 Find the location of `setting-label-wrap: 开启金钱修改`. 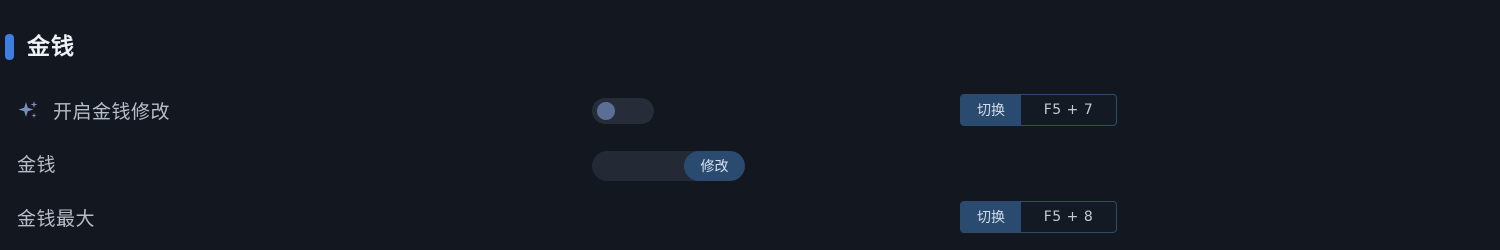

setting-label-wrap: 开启金钱修改 is located at coordinates (93, 110).